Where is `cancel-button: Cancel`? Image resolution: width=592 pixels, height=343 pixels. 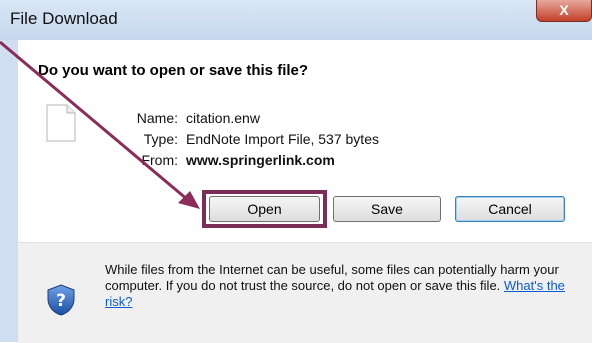 cancel-button: Cancel is located at coordinates (510, 209).